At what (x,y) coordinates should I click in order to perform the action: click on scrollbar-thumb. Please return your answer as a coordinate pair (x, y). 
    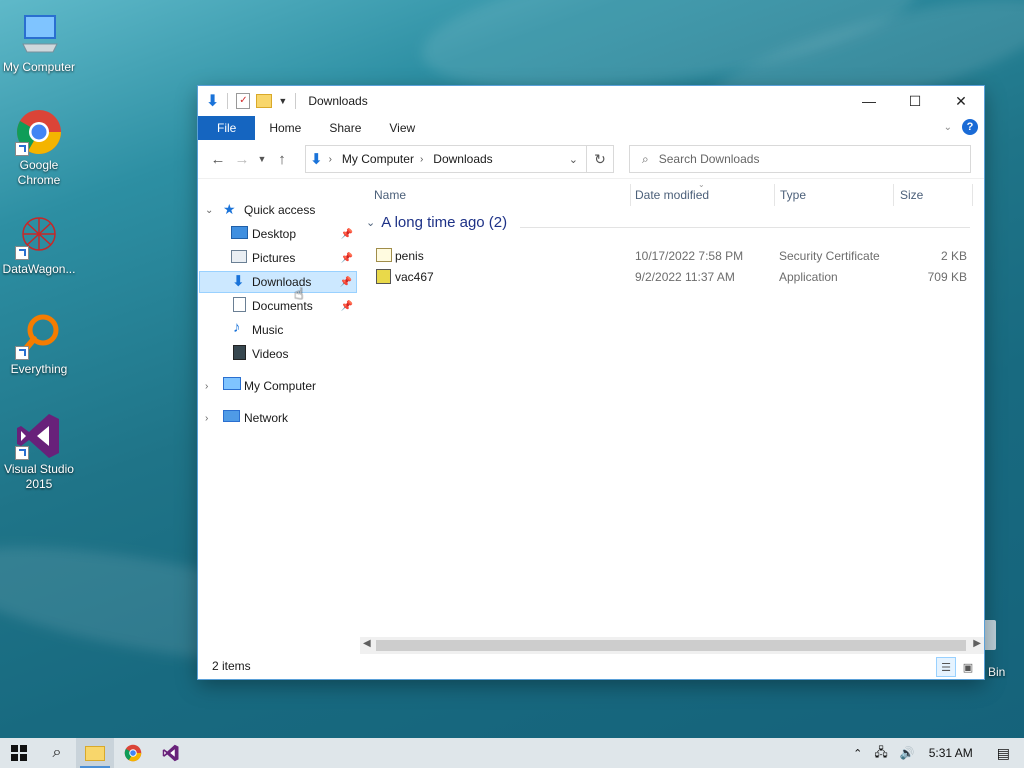
    Looking at the image, I should click on (671, 645).